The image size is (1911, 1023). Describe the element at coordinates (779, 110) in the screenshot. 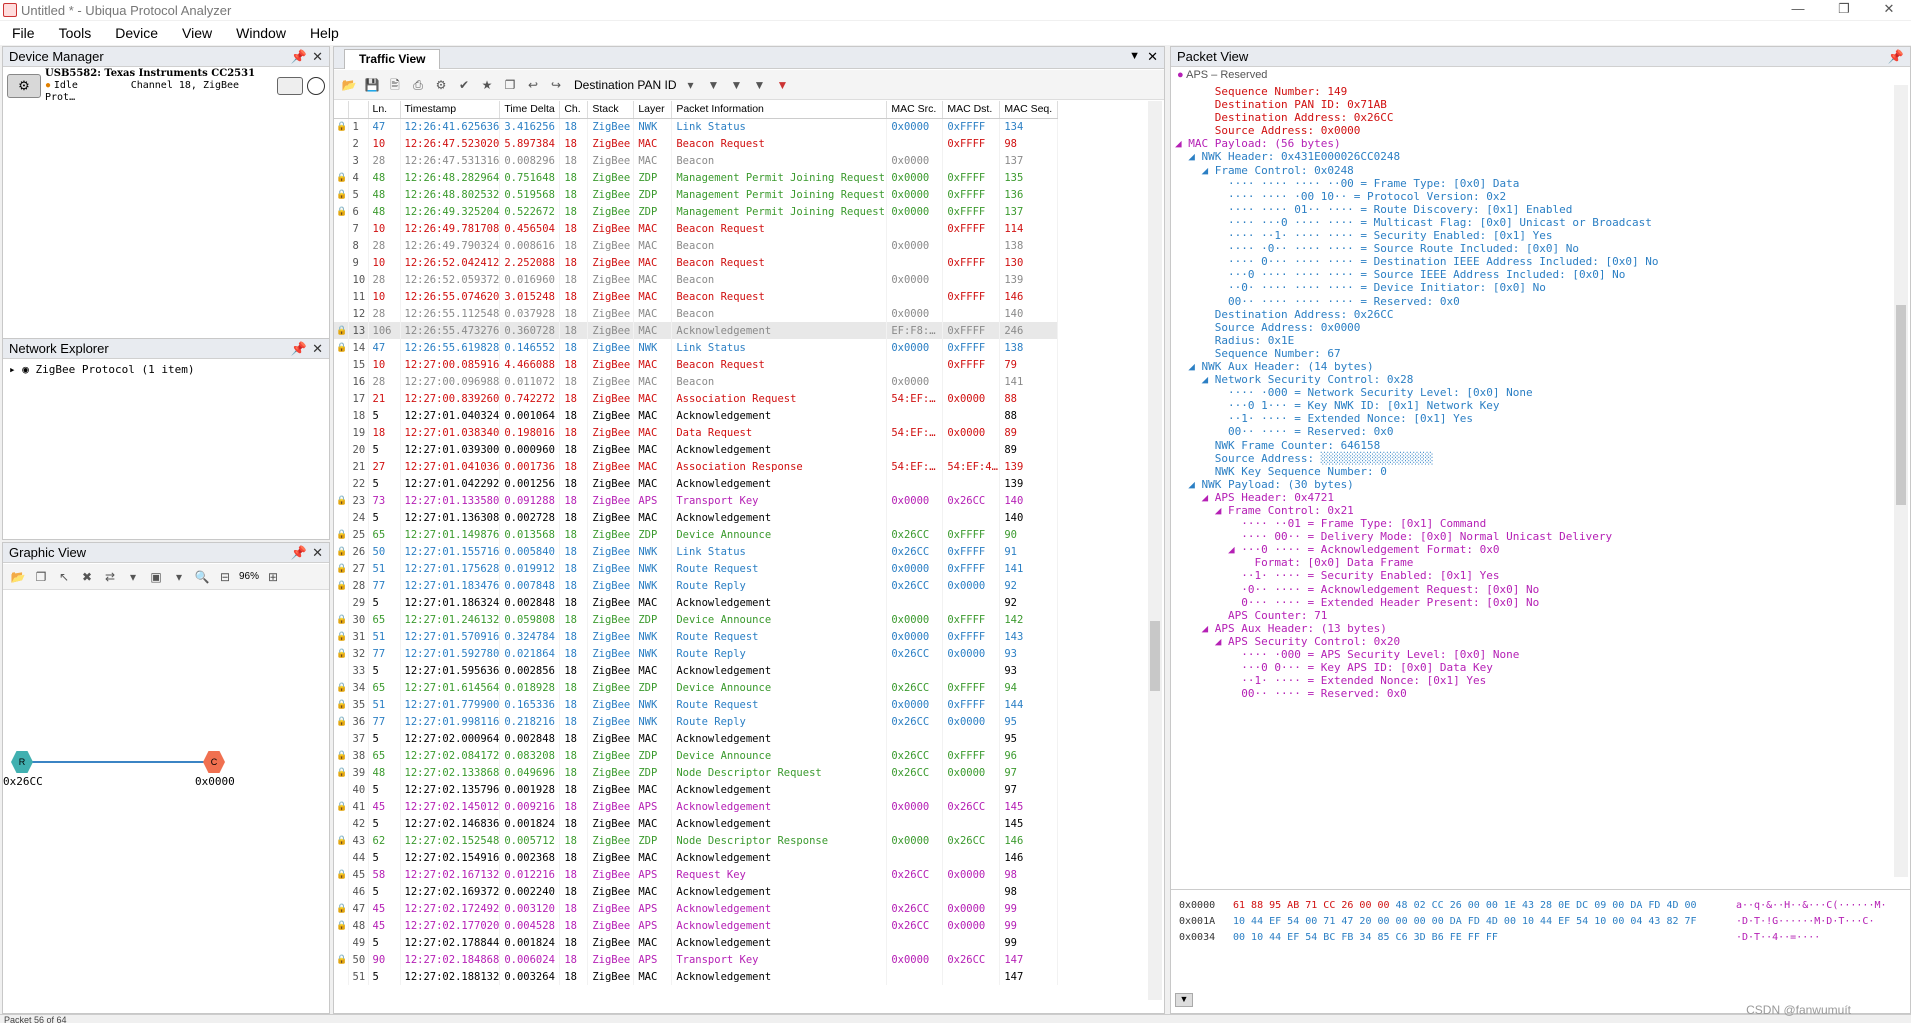

I see `col-header: Packet Information` at that location.